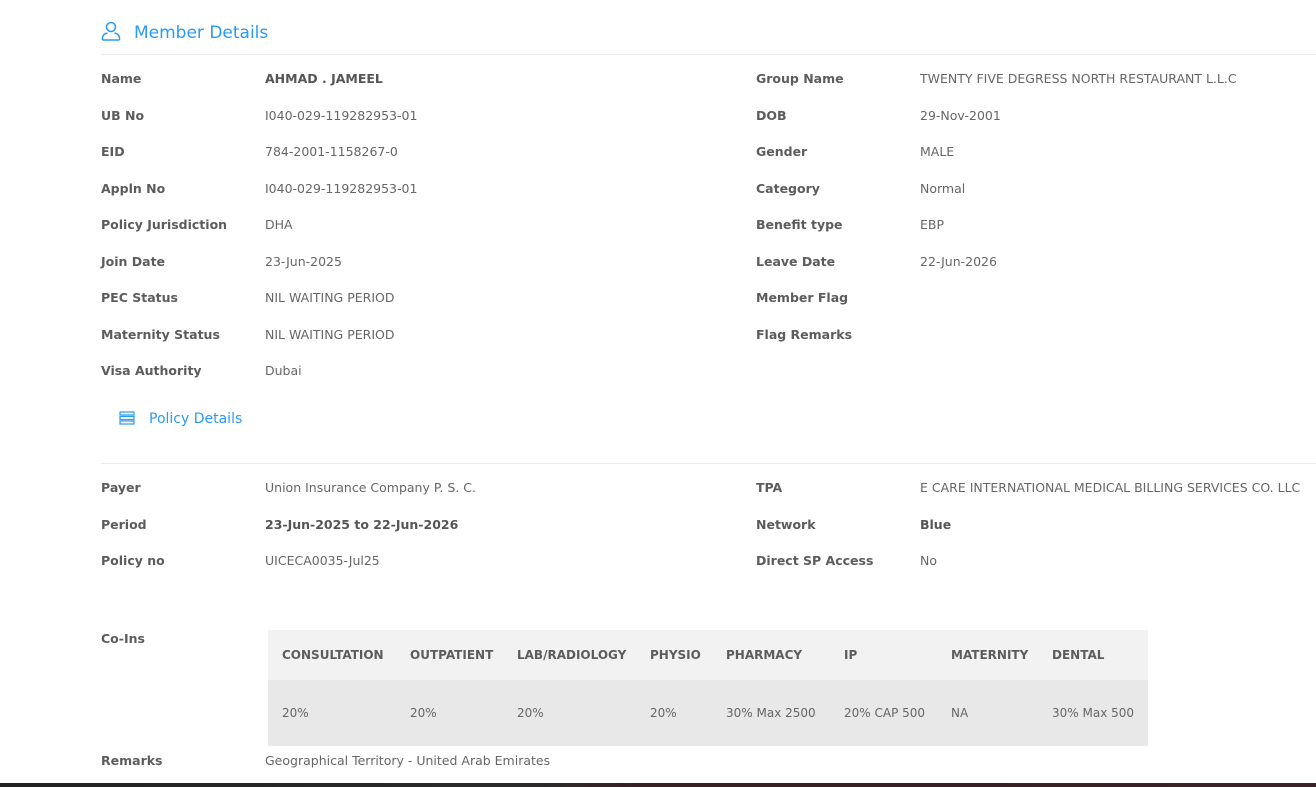 This screenshot has width=1316, height=787. I want to click on coins-value-pharmacy: 30% Max 2500, so click(771, 713).